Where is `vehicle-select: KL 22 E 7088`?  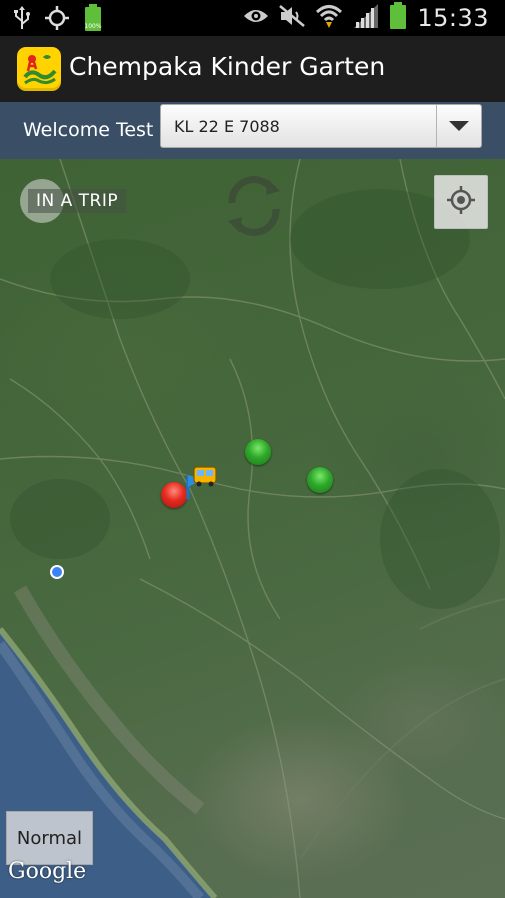 vehicle-select: KL 22 E 7088 is located at coordinates (321, 126).